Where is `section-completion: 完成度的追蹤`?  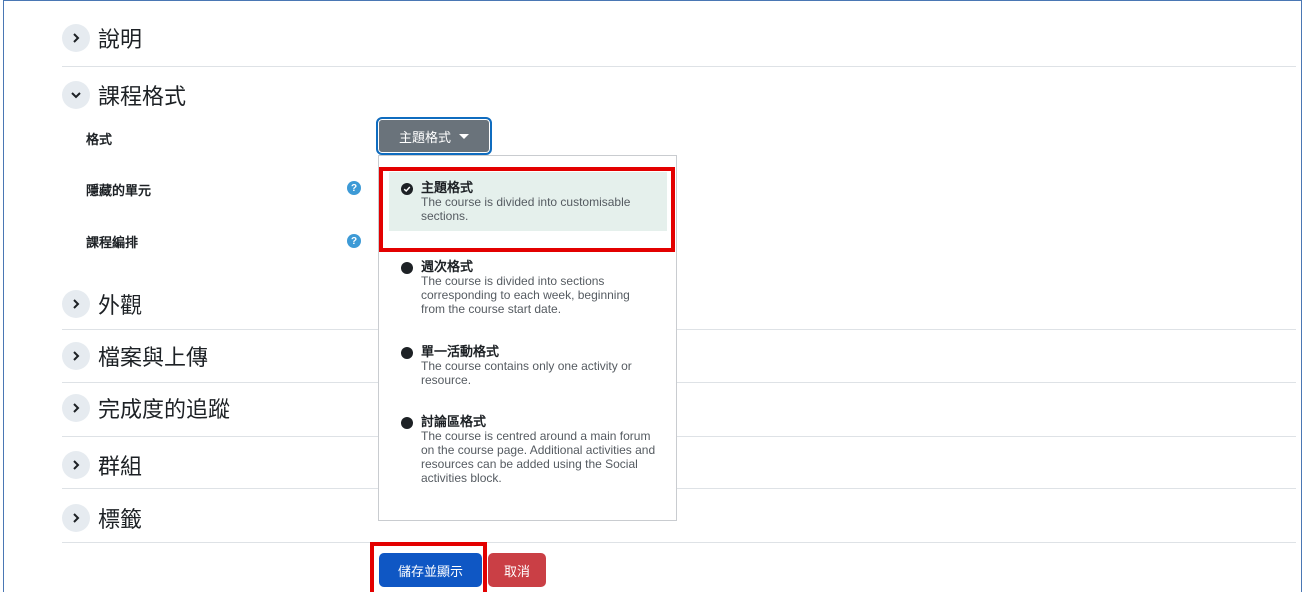
section-completion: 完成度的追蹤 is located at coordinates (679, 410).